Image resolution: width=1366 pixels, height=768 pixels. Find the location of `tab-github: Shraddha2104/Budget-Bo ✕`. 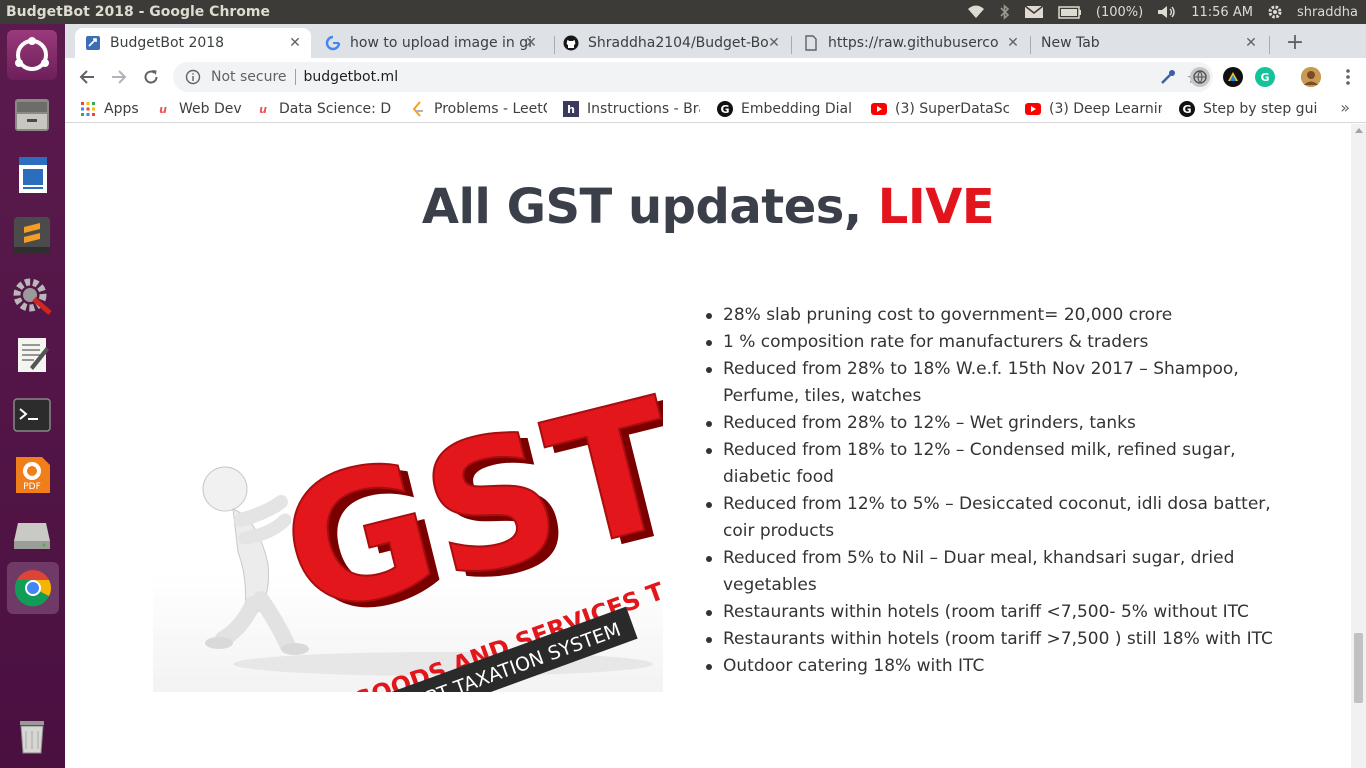

tab-github: Shraddha2104/Budget-Bo ✕ is located at coordinates (671, 43).